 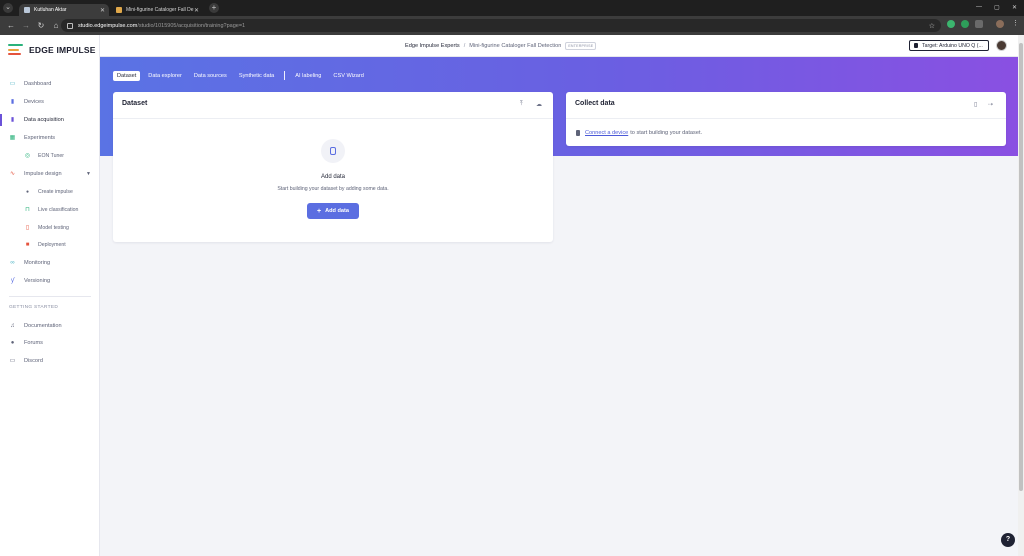 What do you see at coordinates (50, 84) in the screenshot?
I see `sidebar-item-dashboard: ▭ Dashboard` at bounding box center [50, 84].